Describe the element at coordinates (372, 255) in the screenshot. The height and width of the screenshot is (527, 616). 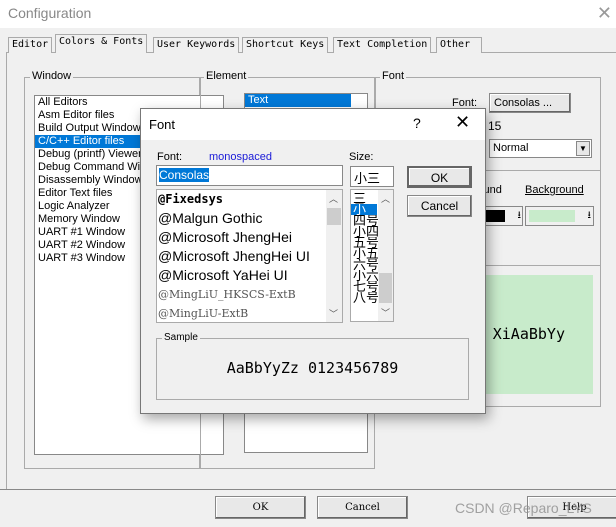
I see `size-list: 三号 小三 四号 小四 五号 小五 六号 小六 七号 八号 ︿ ﹀` at that location.